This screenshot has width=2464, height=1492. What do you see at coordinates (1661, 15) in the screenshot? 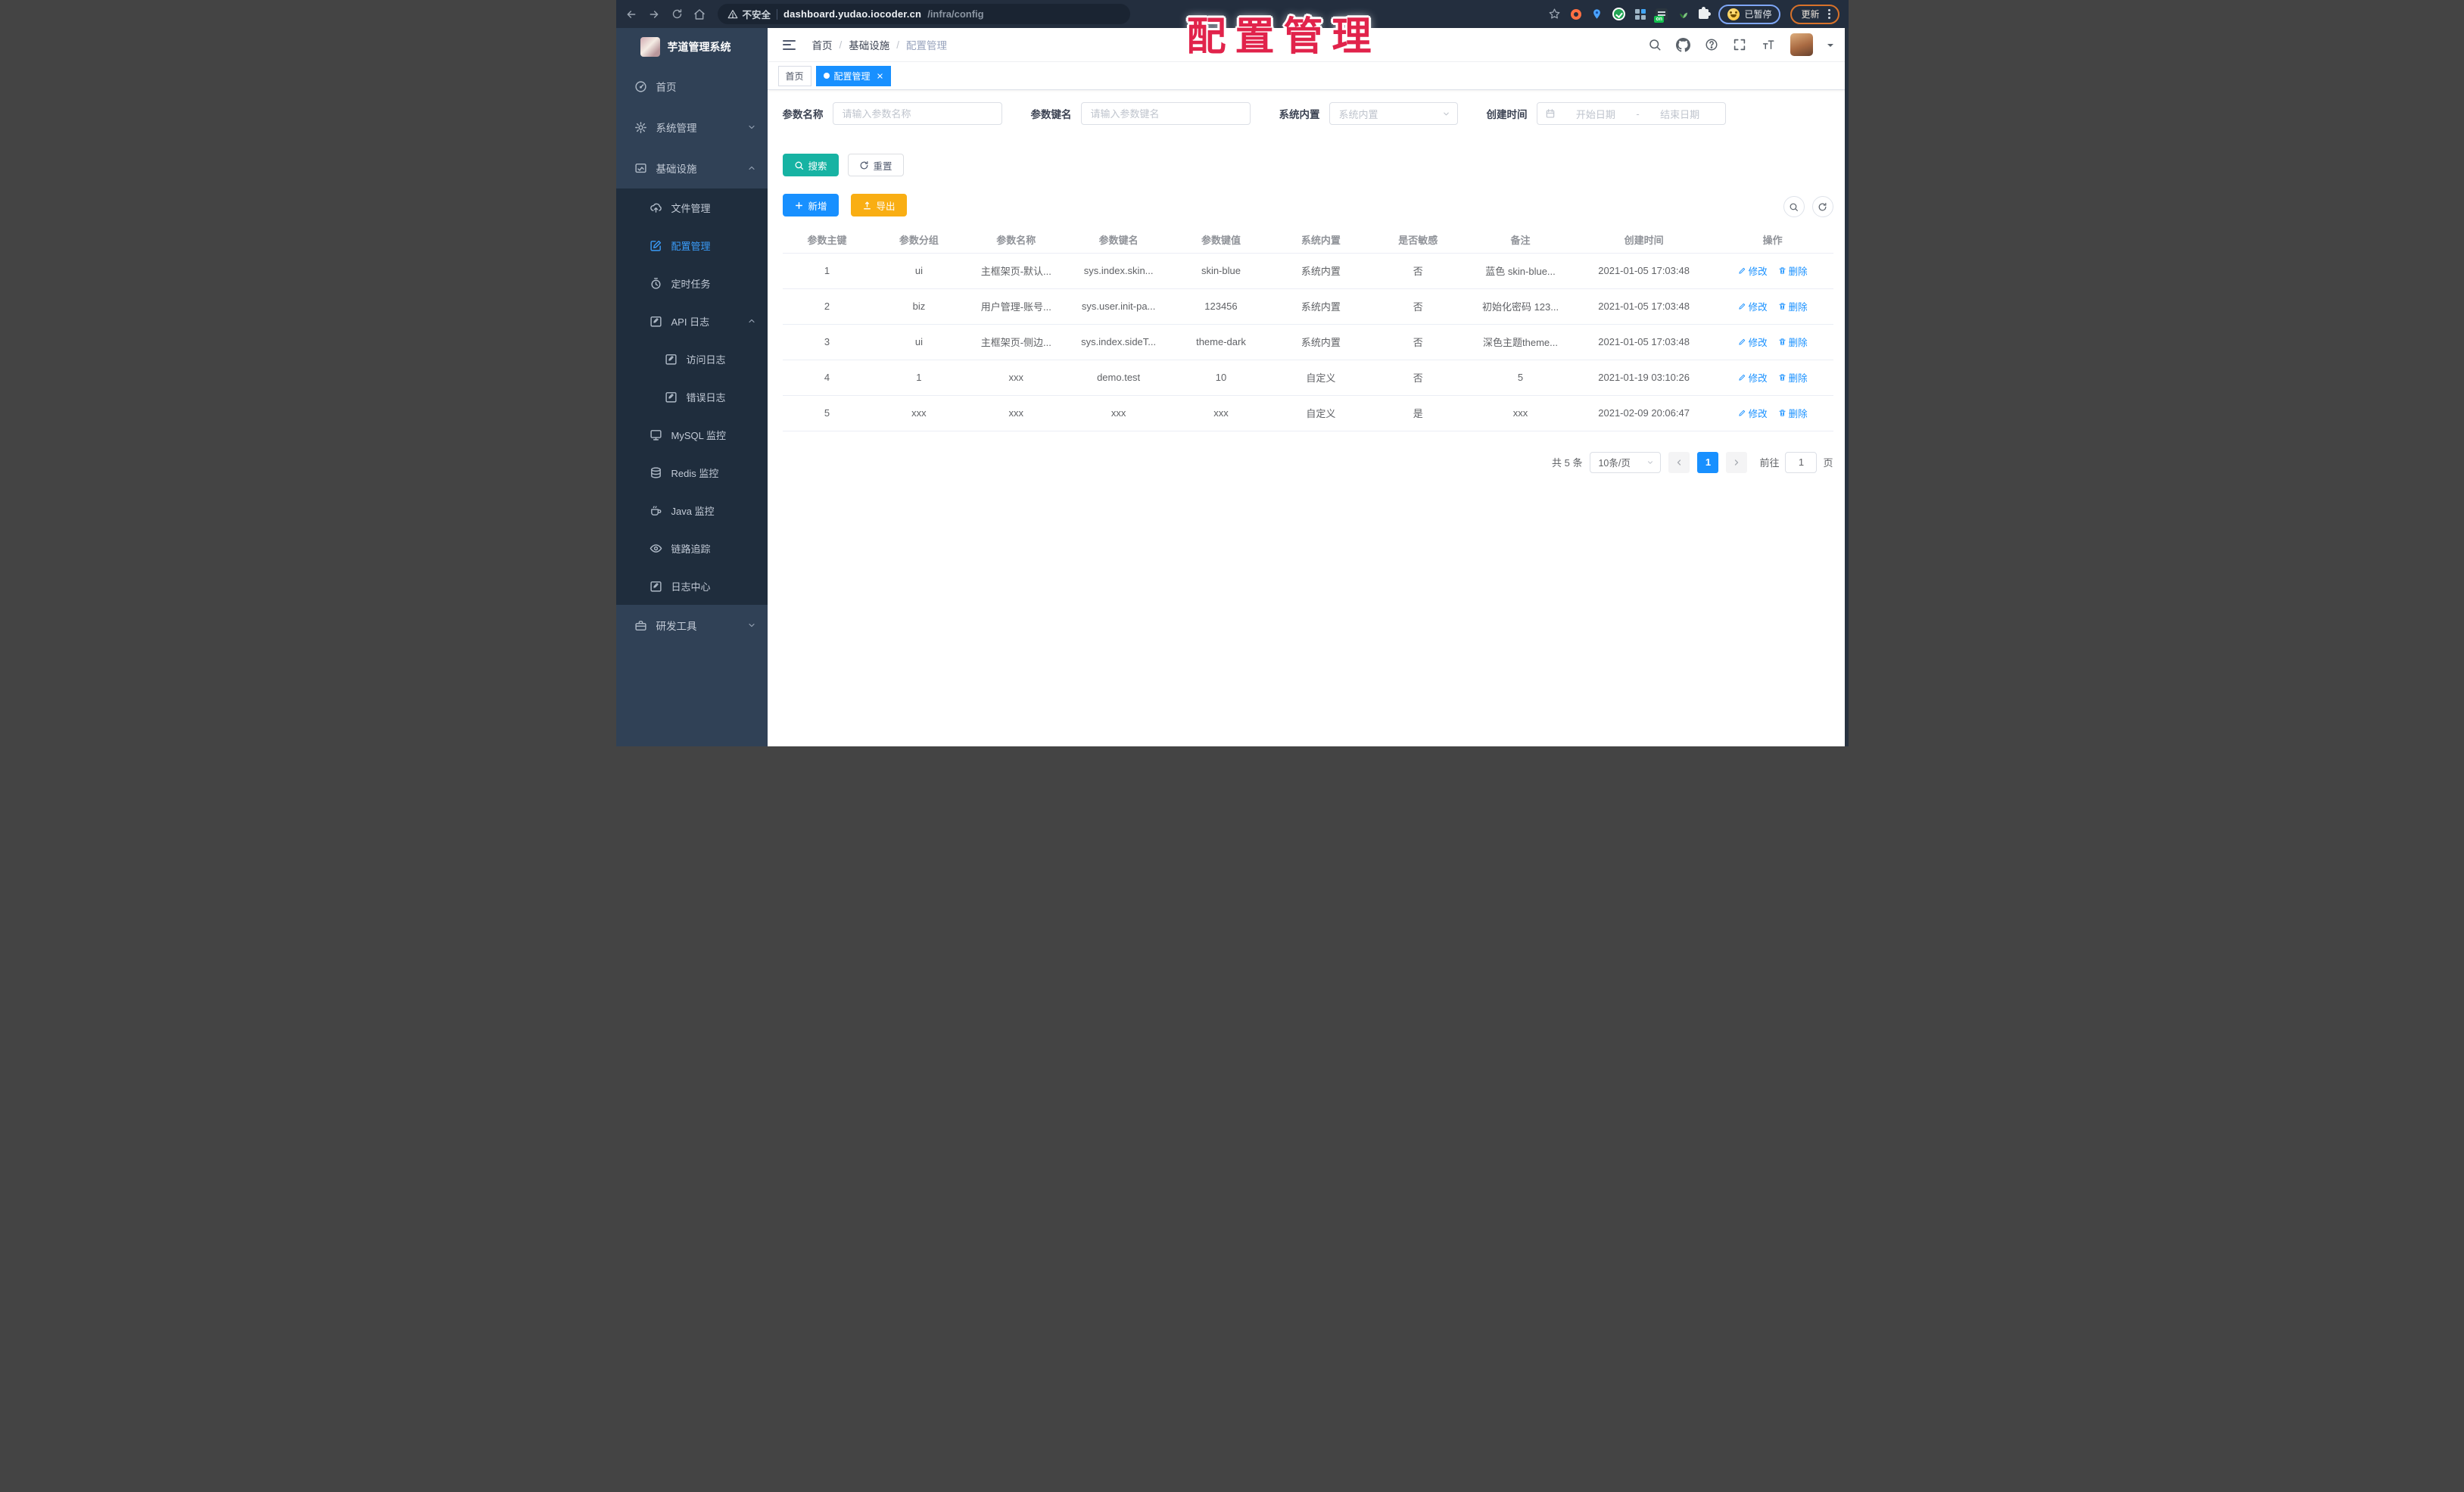
I see `extension-on-icon: on` at bounding box center [1661, 15].